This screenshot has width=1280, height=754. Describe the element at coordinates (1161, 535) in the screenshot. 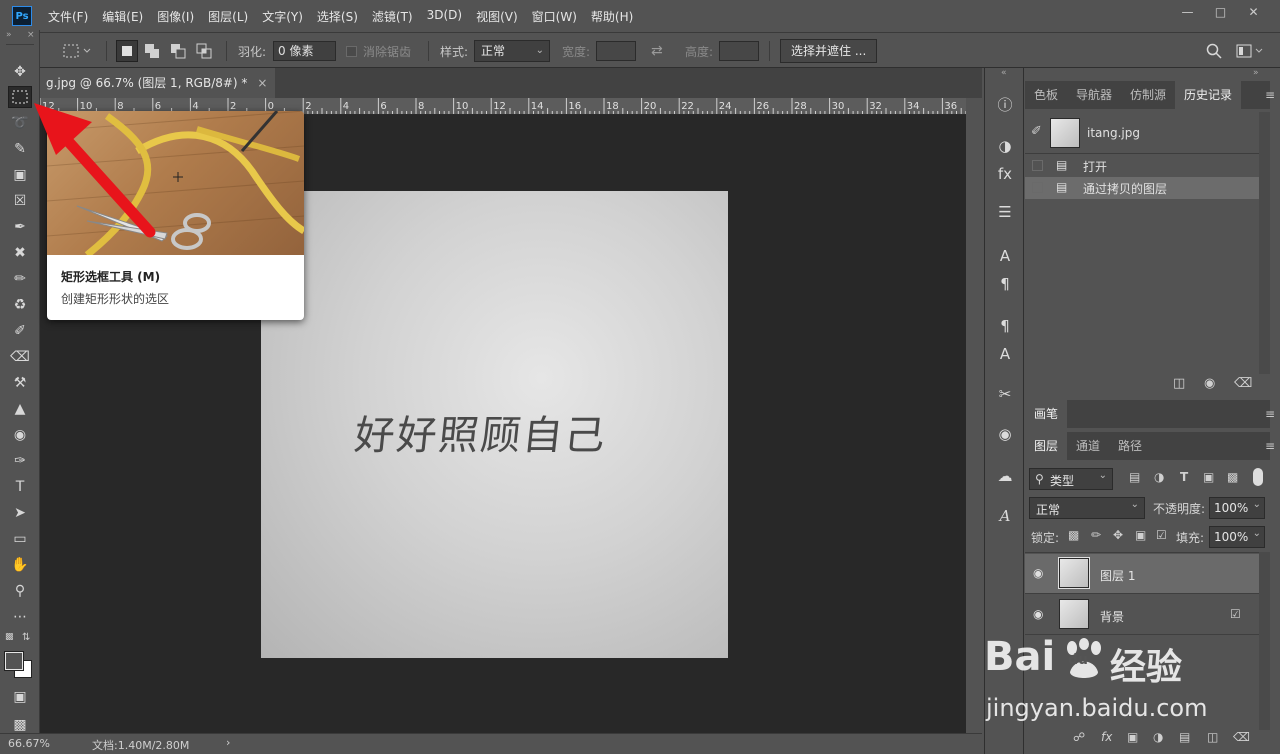

I see `lock-all-icon: ☑` at that location.